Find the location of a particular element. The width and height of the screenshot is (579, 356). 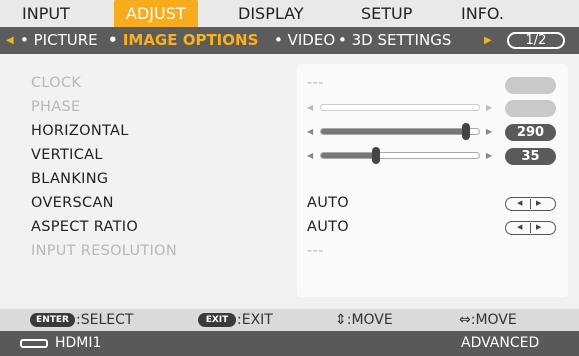

aspect-ratio-value: AUTO is located at coordinates (328, 227).